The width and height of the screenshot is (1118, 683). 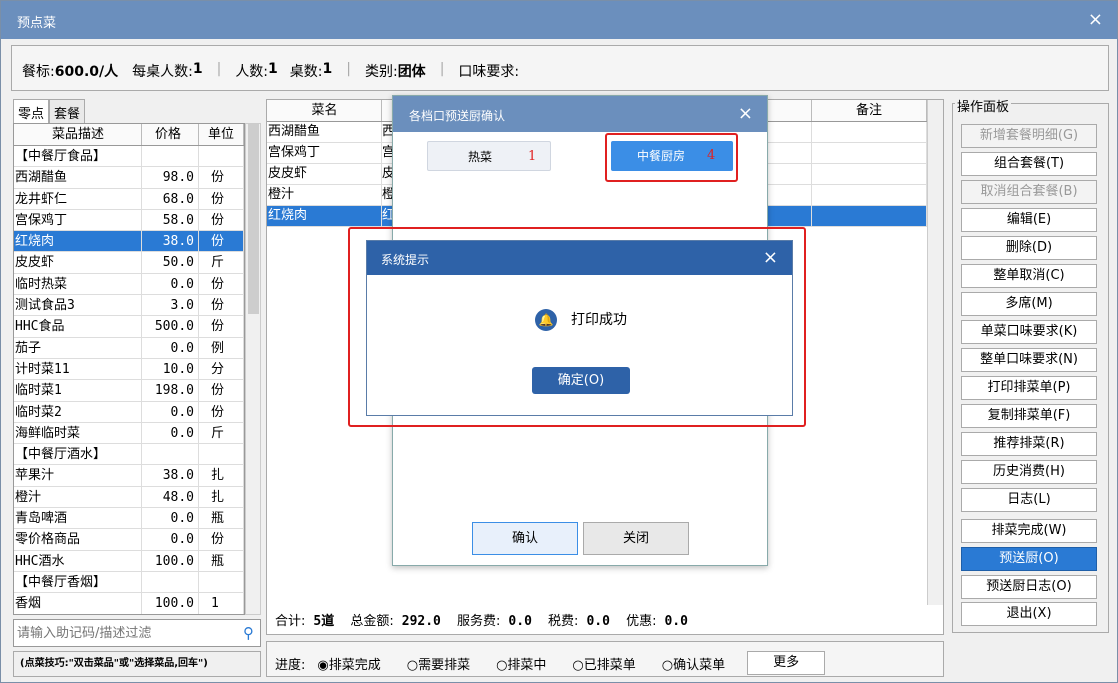 I want to click on op-button-9: 打印排菜单(P), so click(x=1029, y=388).